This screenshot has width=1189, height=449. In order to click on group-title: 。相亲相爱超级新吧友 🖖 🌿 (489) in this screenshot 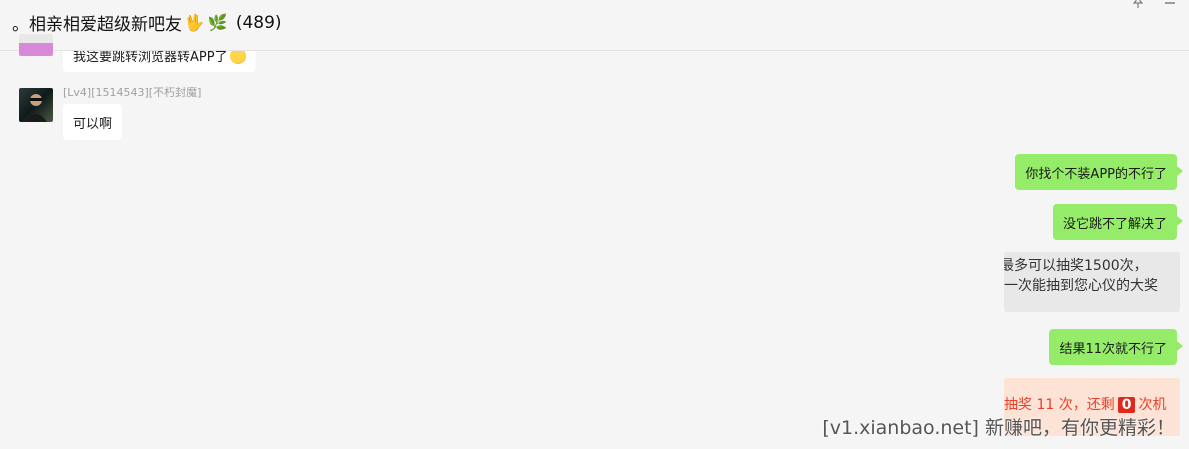, I will do `click(147, 23)`.